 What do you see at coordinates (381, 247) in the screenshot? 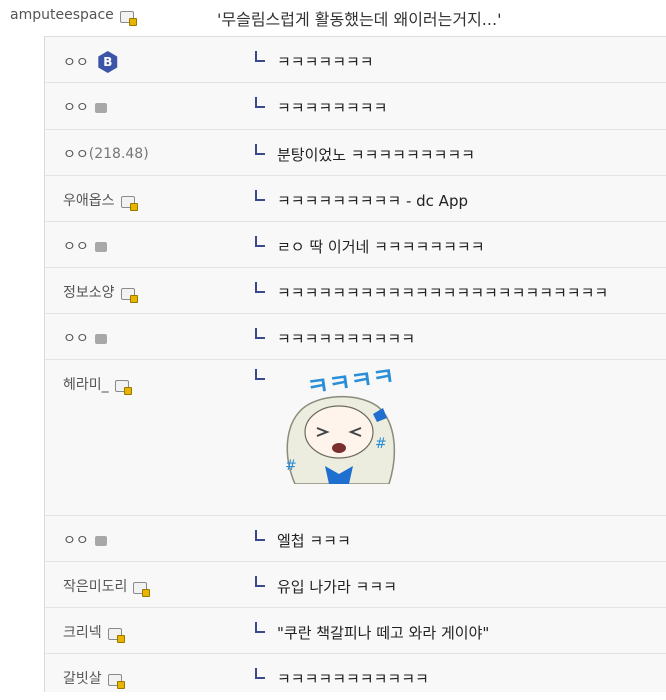
I see `reply-text: ㄹㅇ 딱 이거네 ㅋㅋㅋㅋㅋㅋㅋㅋ` at bounding box center [381, 247].